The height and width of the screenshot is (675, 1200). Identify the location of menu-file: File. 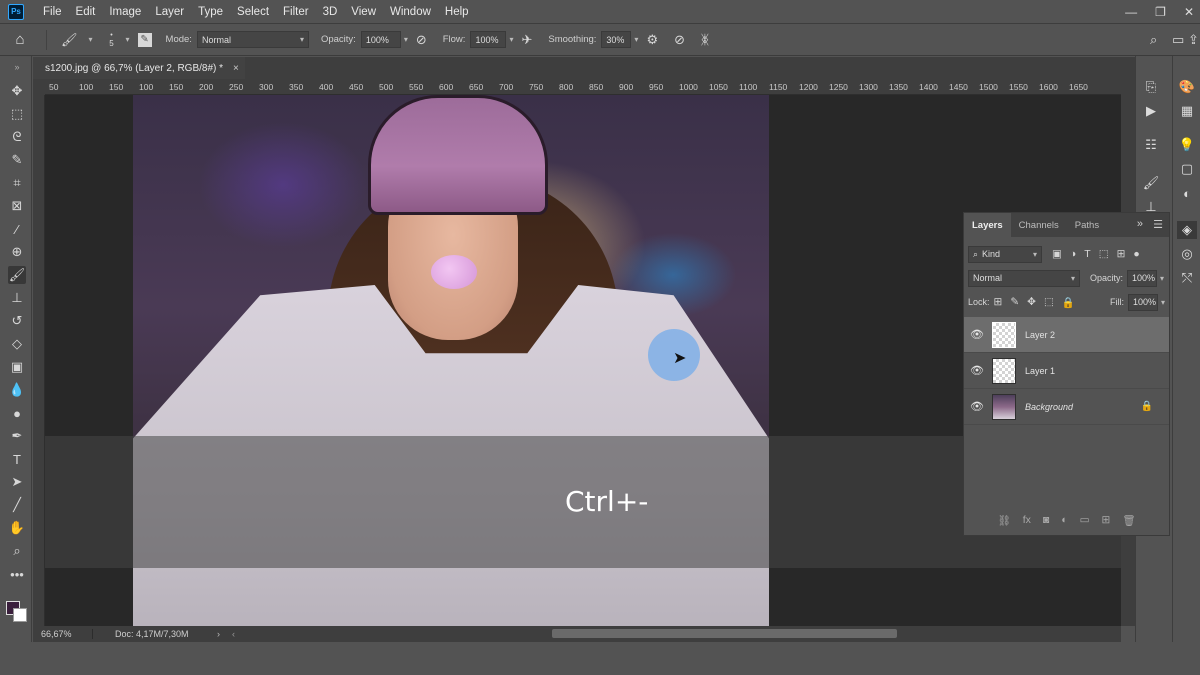
(52, 12).